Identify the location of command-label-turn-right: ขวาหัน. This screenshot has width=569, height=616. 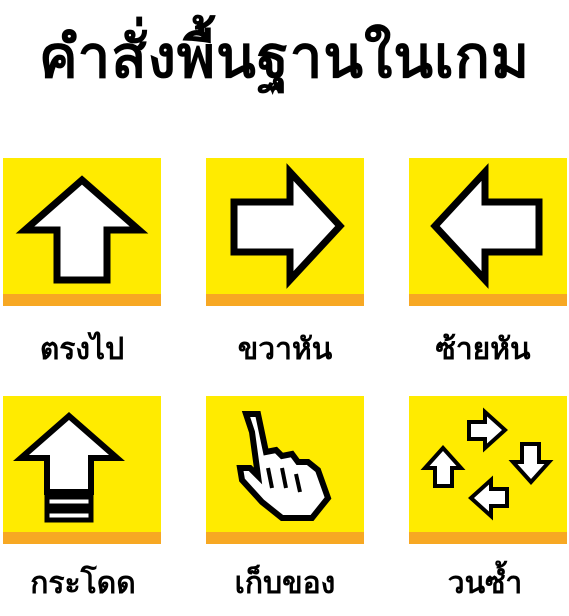
(285, 349).